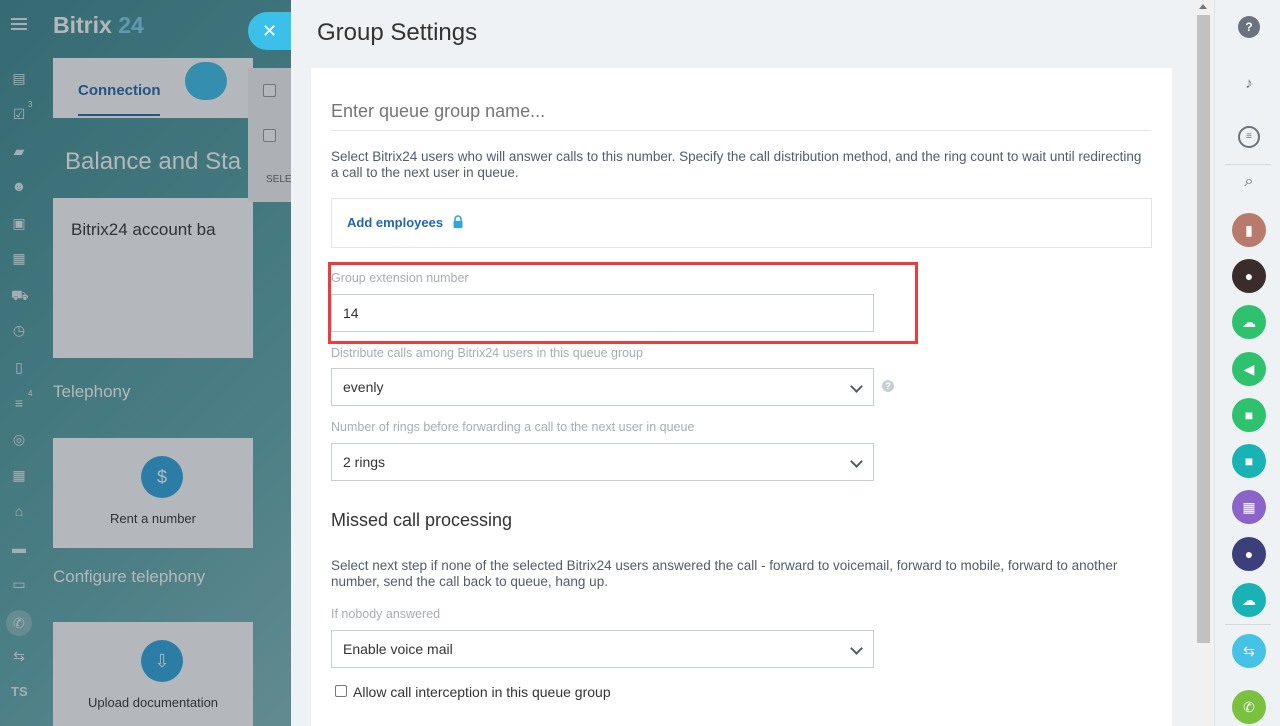  I want to click on nobody-answered-value: Enable voice mail, so click(398, 649).